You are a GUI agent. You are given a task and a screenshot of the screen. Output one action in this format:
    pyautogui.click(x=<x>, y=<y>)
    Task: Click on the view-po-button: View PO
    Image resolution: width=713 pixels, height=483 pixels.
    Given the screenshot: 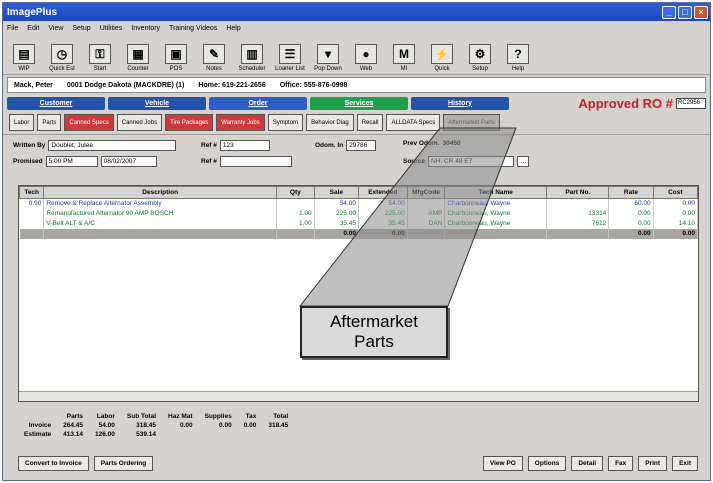 What is the action you would take?
    pyautogui.click(x=502, y=463)
    